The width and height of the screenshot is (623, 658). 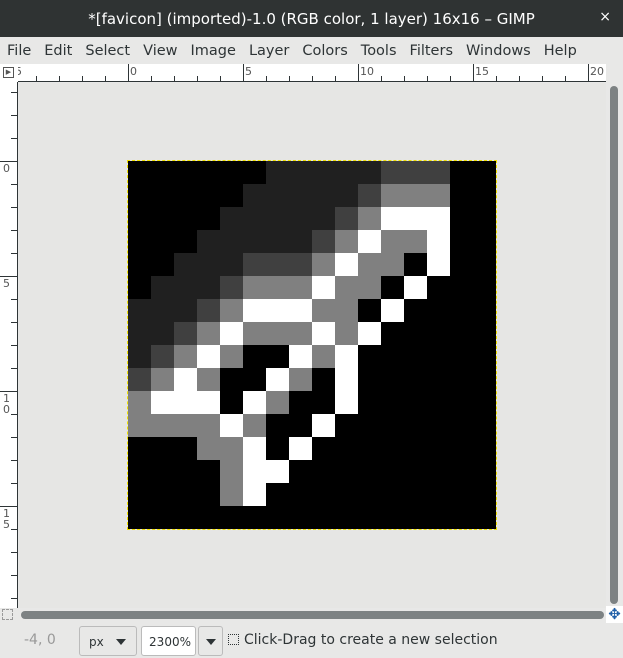 I want to click on horizontal-ruler: 5 0 5 10 15 20, so click(x=312, y=73).